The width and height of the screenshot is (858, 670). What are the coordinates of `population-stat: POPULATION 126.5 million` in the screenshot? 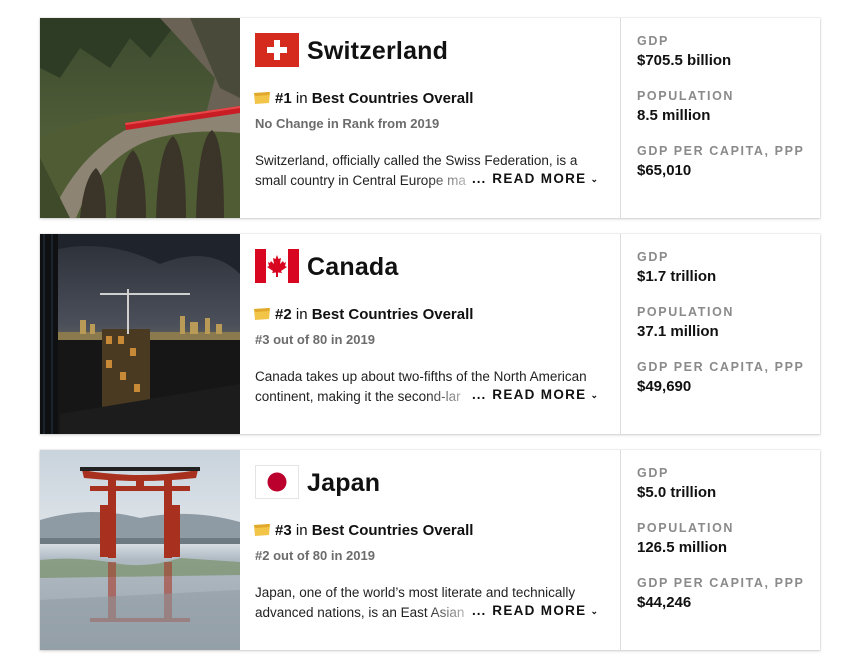 It's located at (685, 539).